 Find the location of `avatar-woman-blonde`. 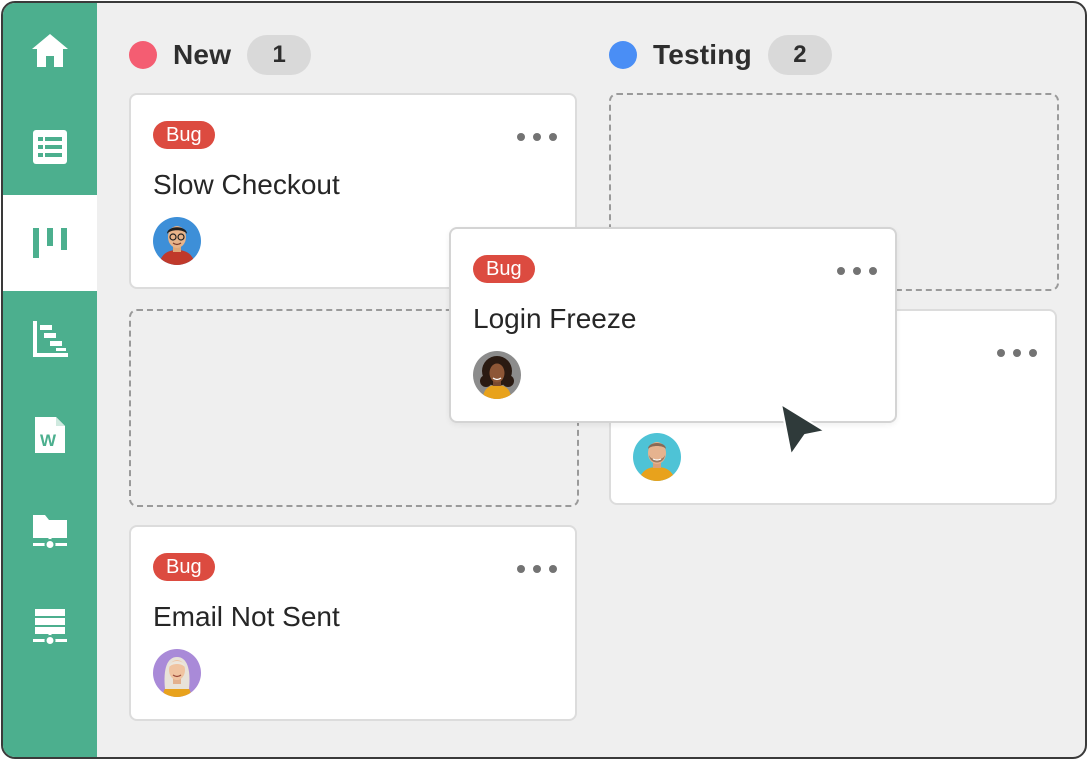

avatar-woman-blonde is located at coordinates (177, 673).